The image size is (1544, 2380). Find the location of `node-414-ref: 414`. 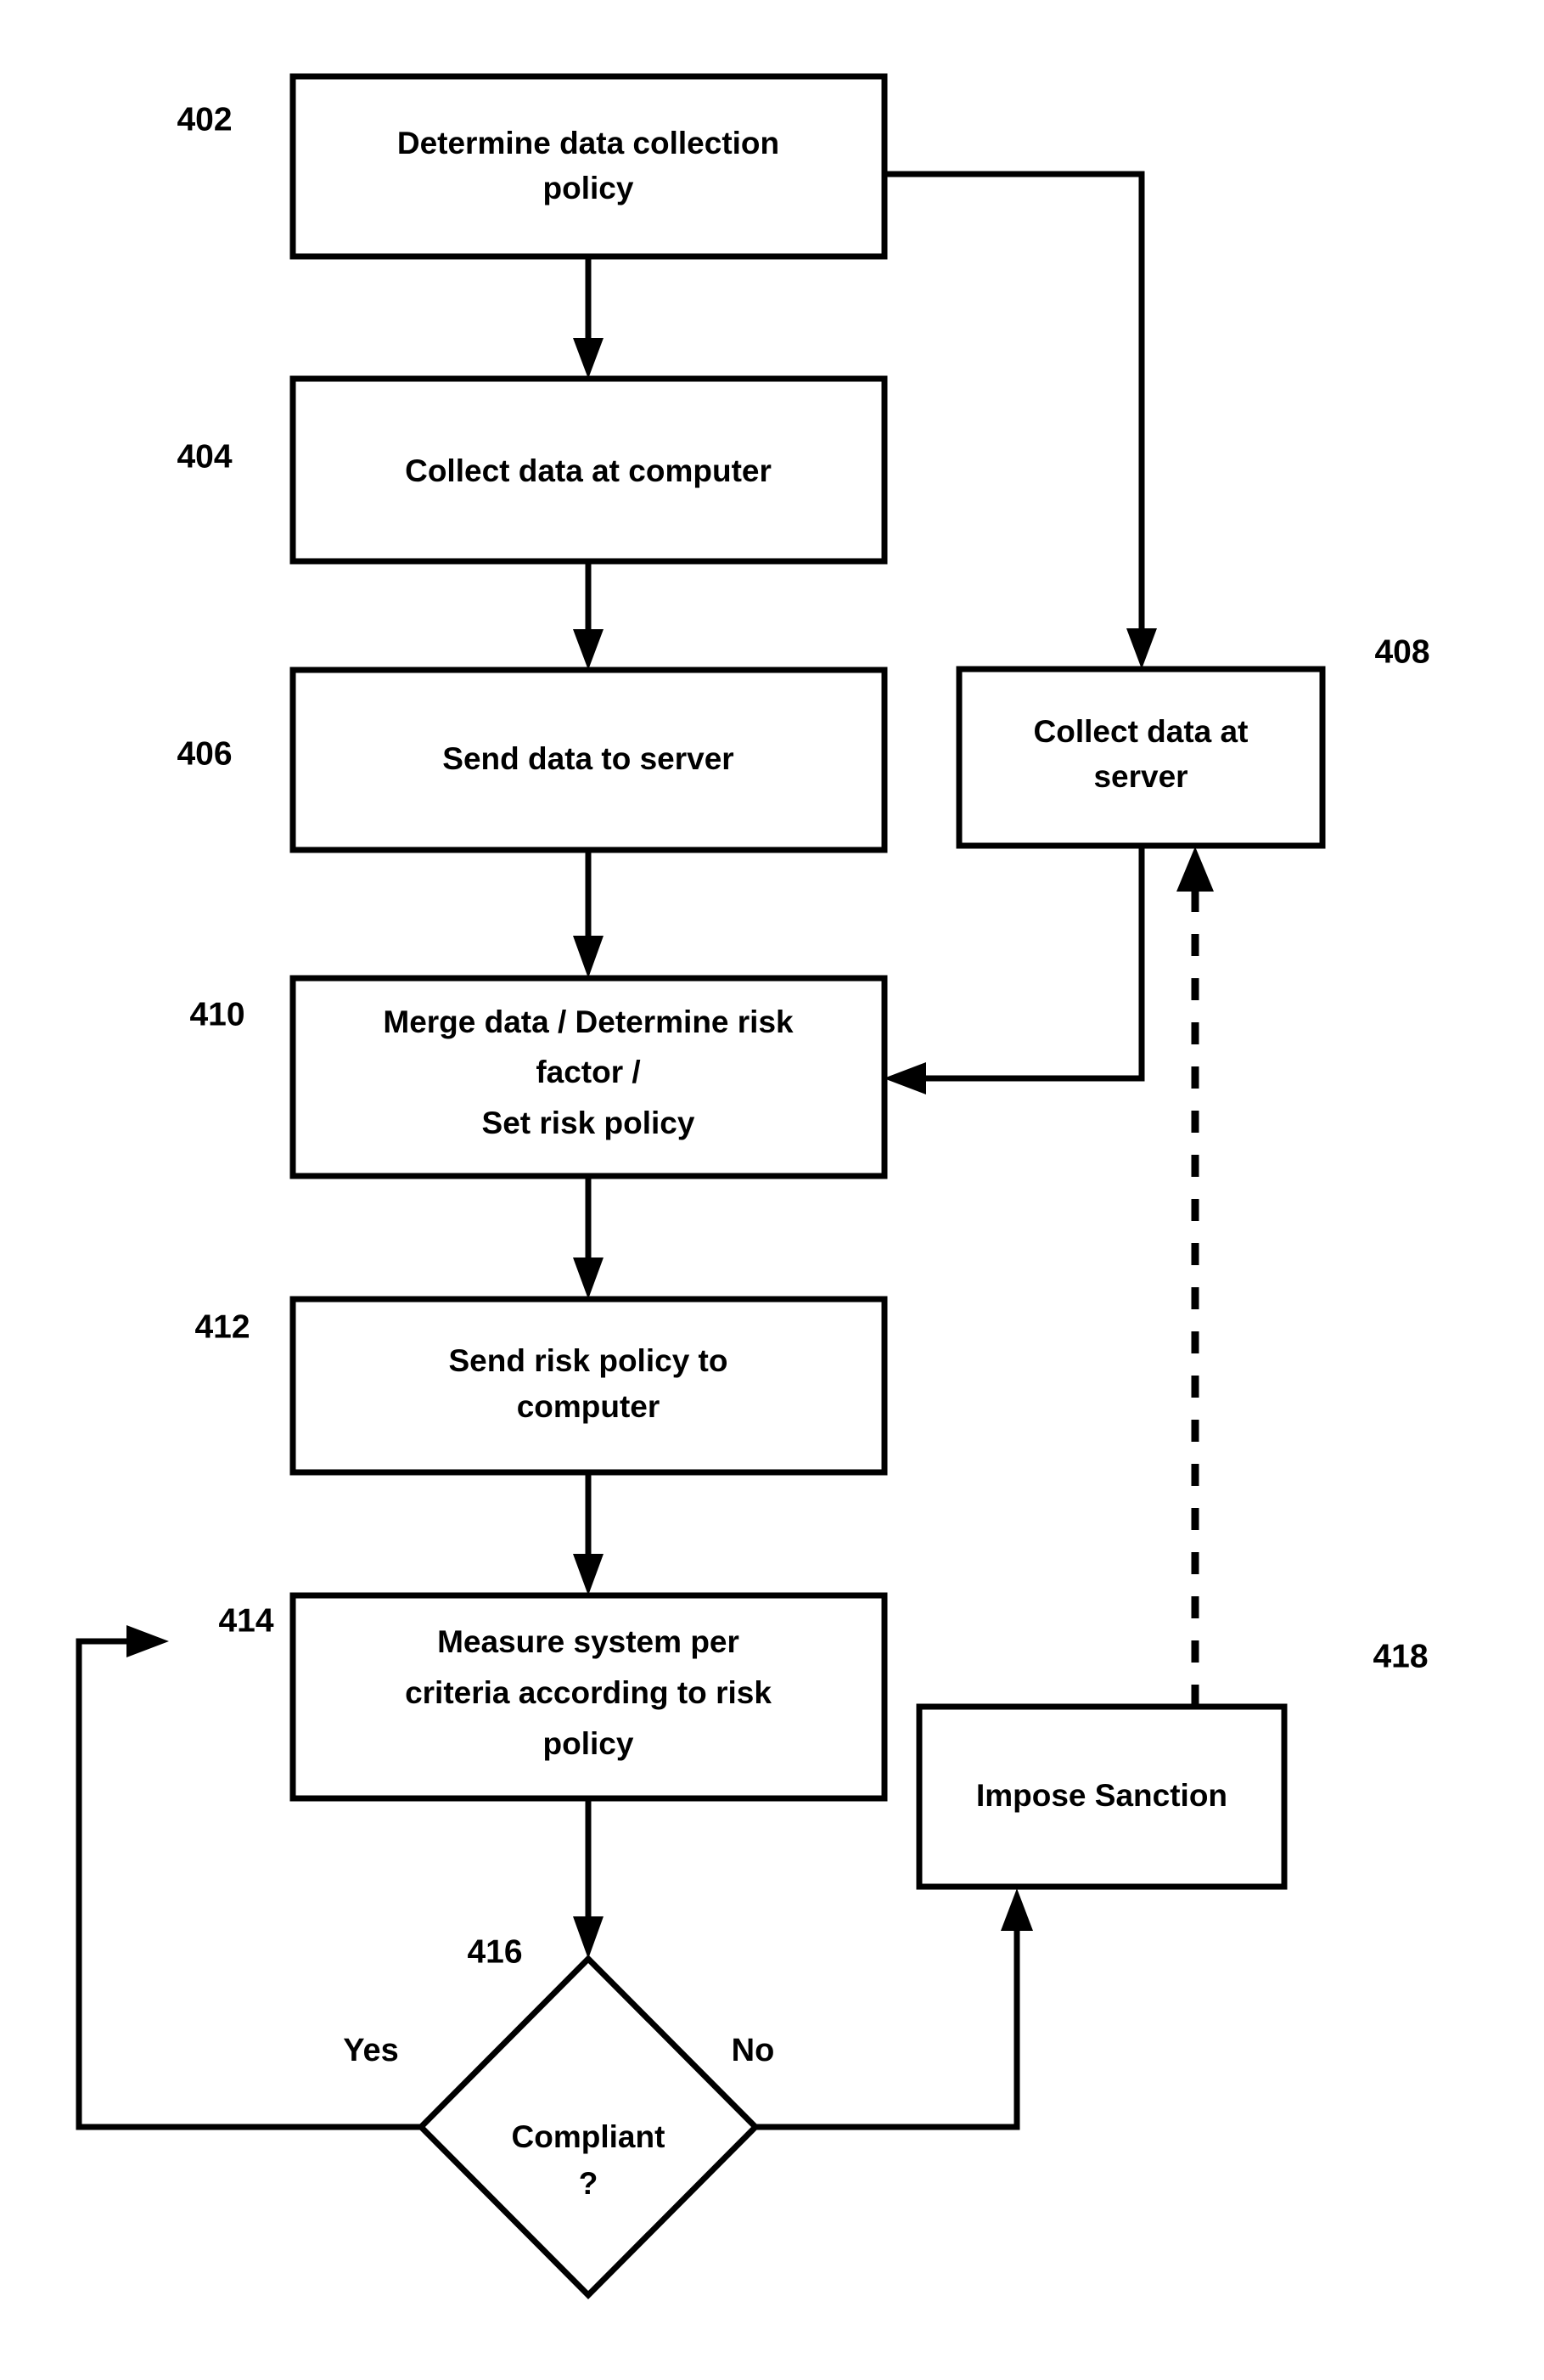

node-414-ref: 414 is located at coordinates (245, 1620).